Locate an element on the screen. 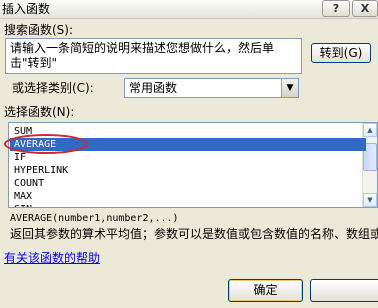 Image resolution: width=378 pixels, height=308 pixels. function-list-item: MAX is located at coordinates (188, 196).